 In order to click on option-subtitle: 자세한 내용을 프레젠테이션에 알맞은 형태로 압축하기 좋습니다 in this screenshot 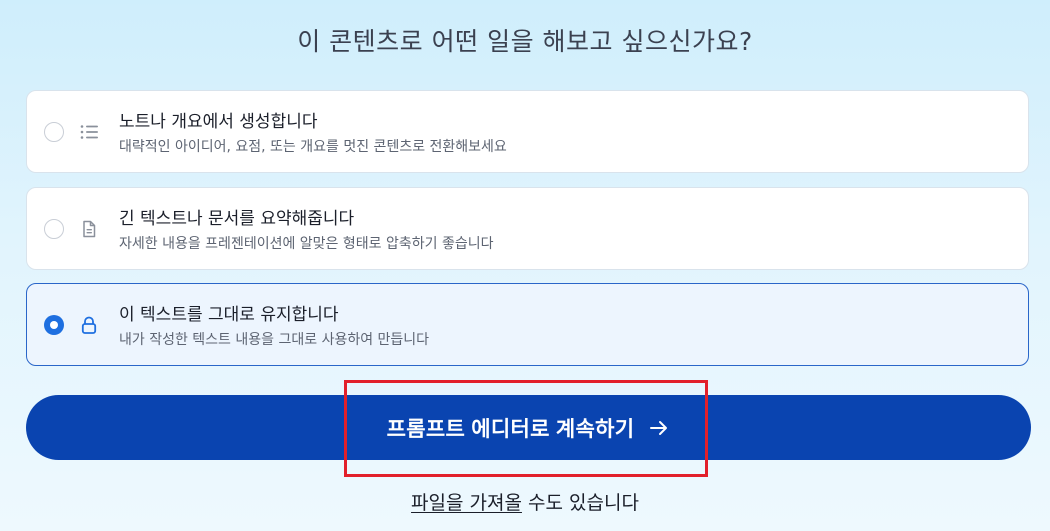, I will do `click(306, 244)`.